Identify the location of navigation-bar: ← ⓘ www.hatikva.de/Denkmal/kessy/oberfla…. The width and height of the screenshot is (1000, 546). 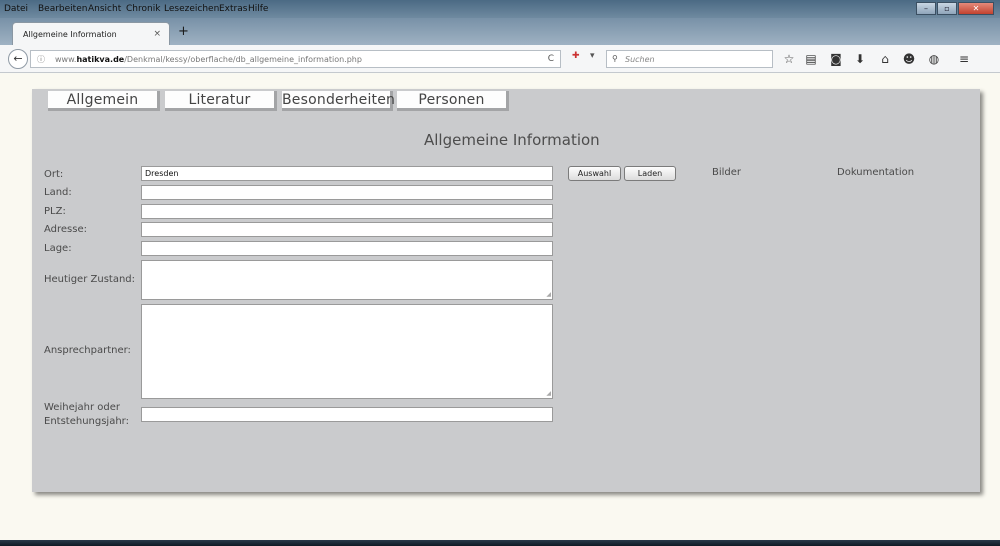
(500, 59).